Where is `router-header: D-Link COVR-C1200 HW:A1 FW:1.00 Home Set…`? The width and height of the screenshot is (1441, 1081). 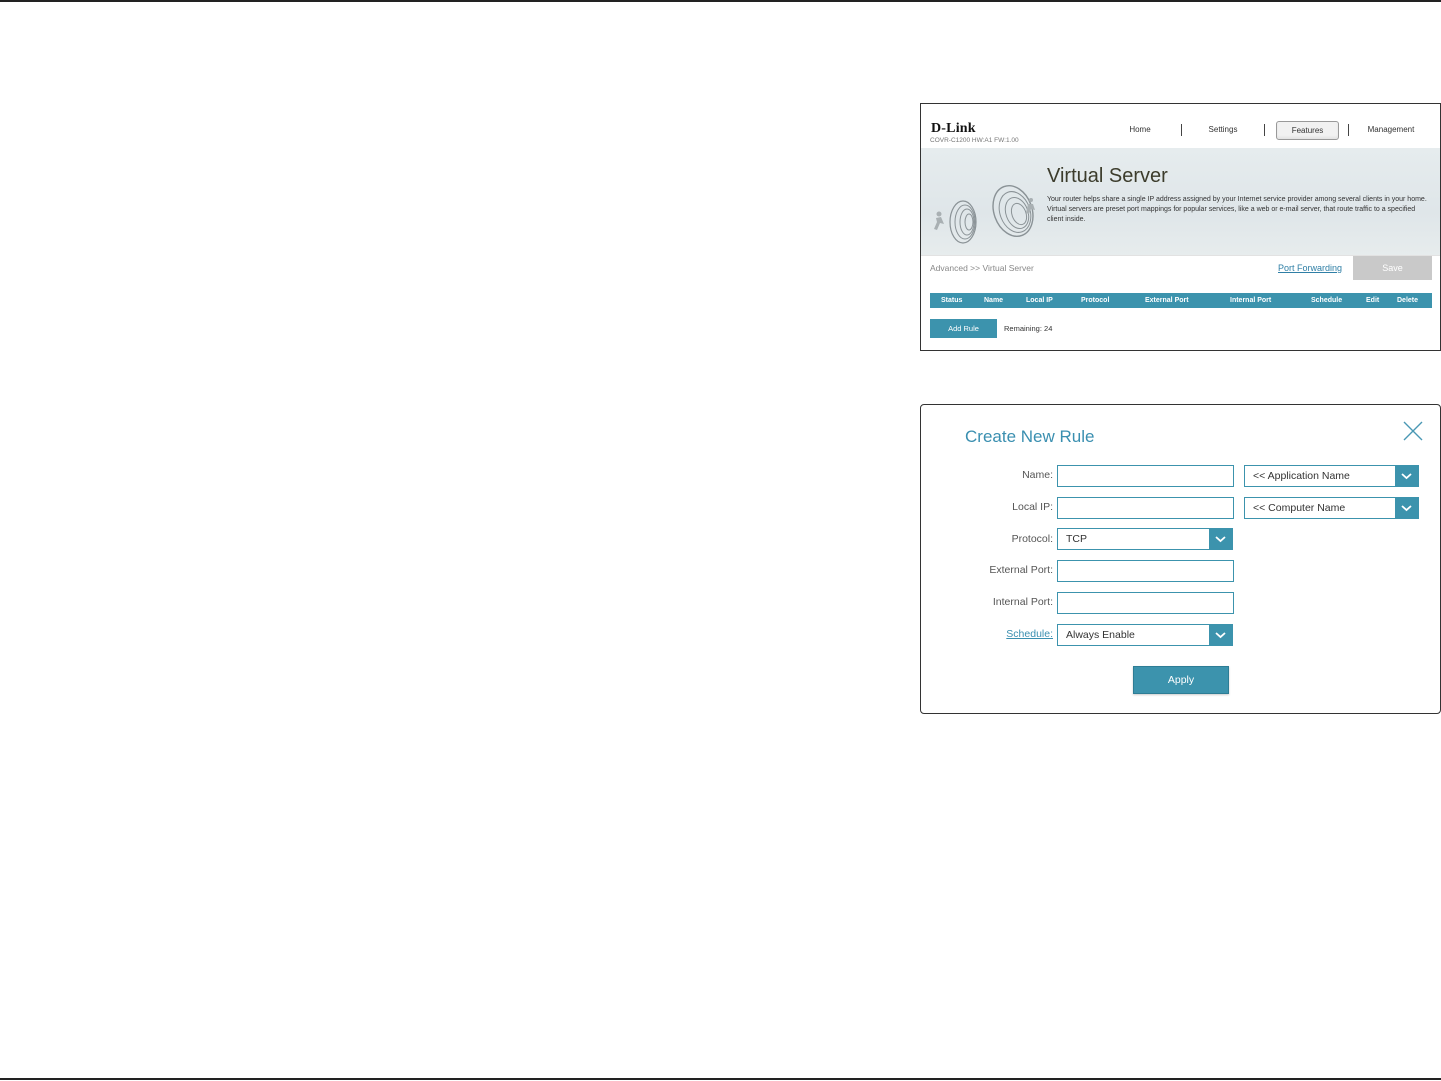 router-header: D-Link COVR-C1200 HW:A1 FW:1.00 Home Set… is located at coordinates (1180, 126).